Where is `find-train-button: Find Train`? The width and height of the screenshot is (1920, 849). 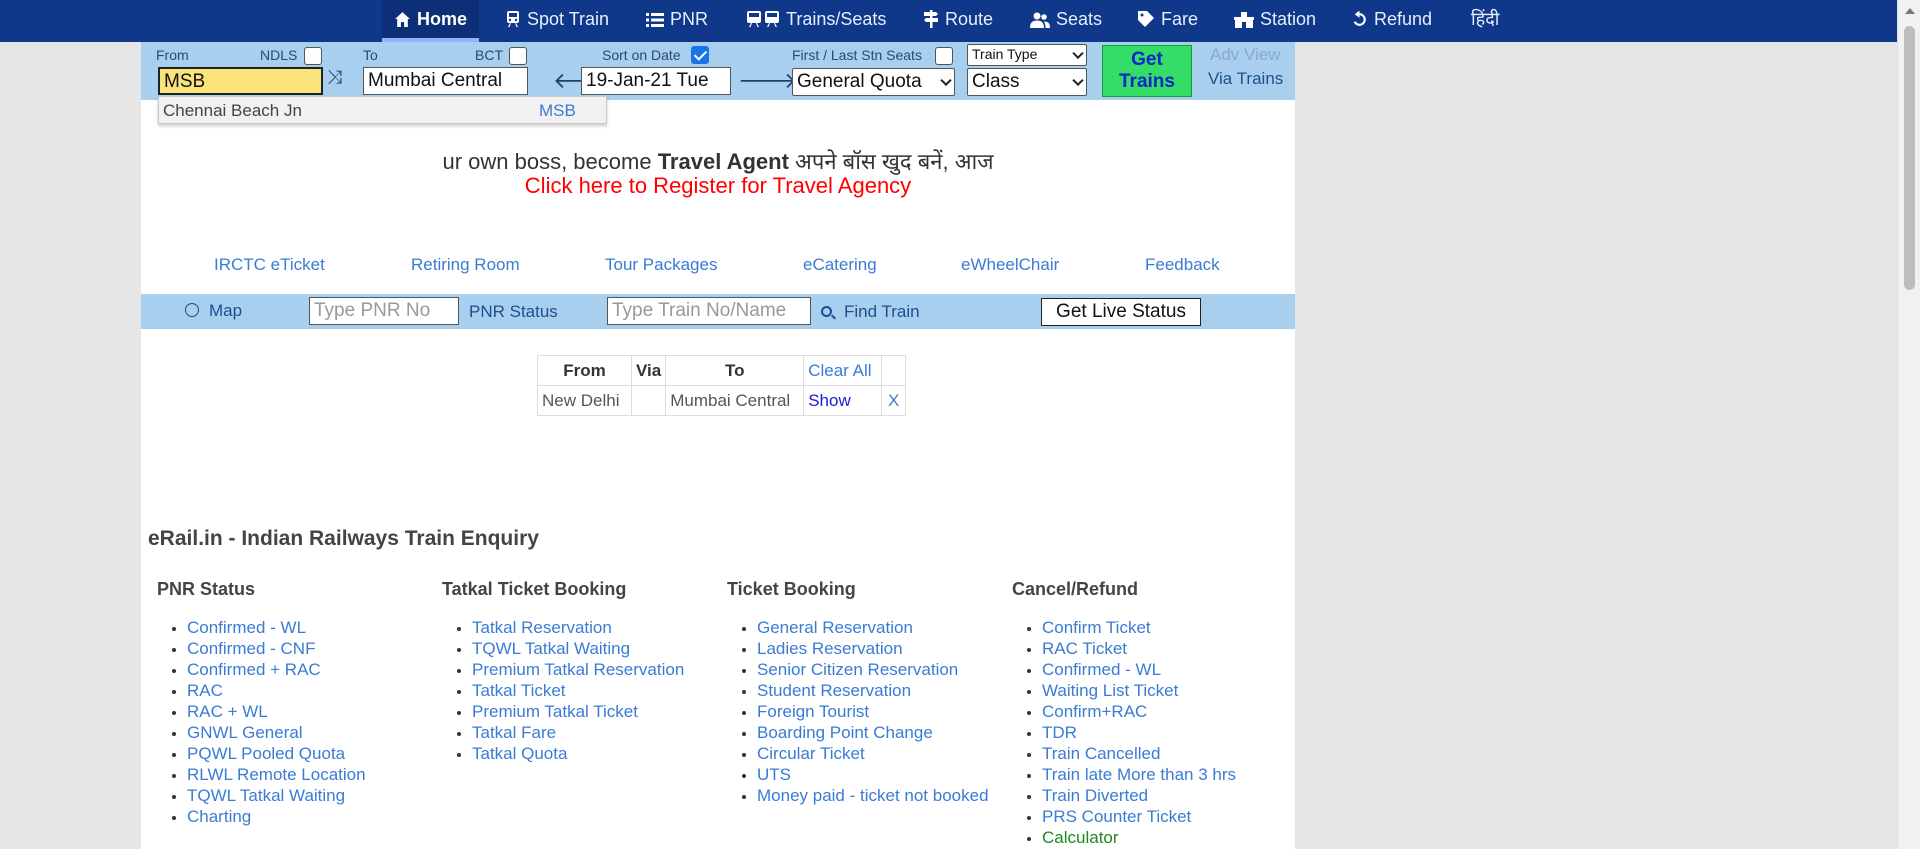
find-train-button: Find Train is located at coordinates (870, 312).